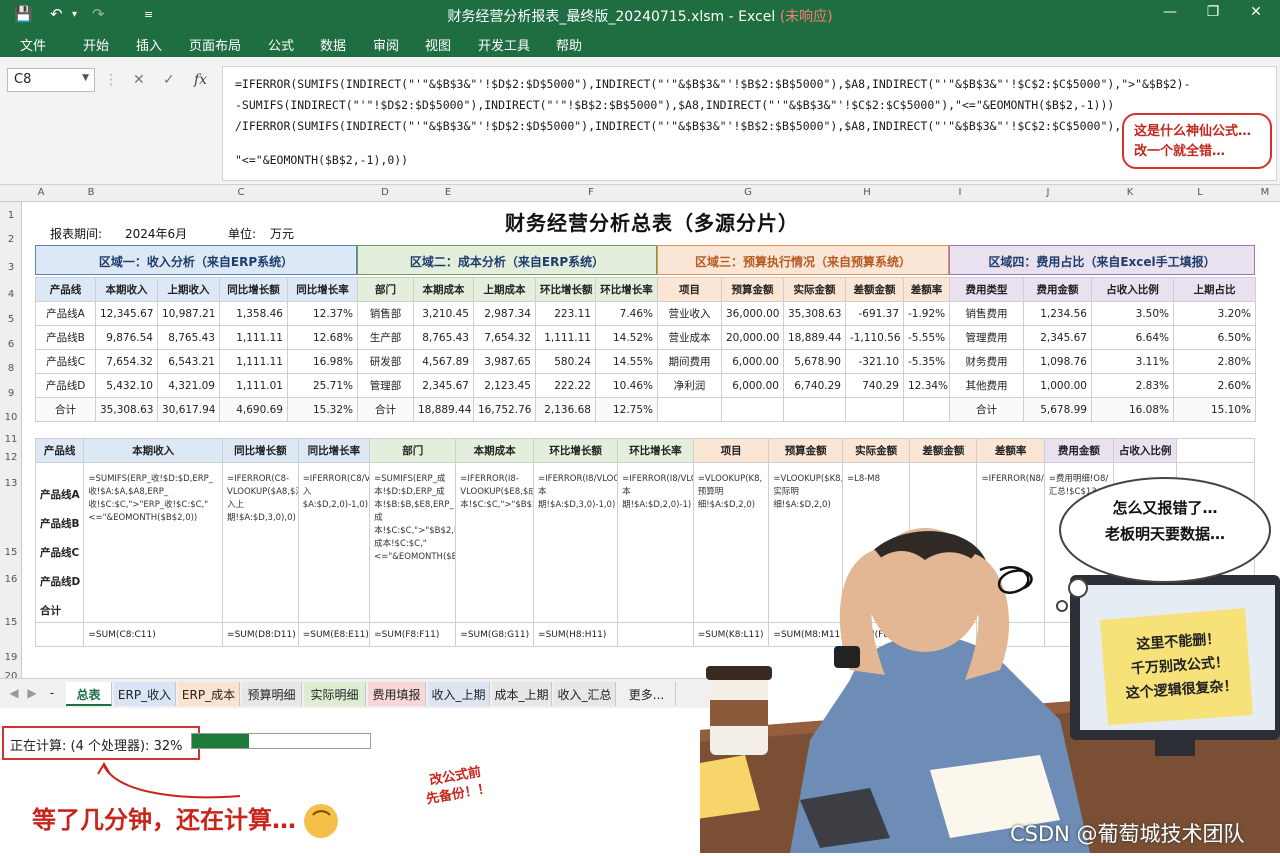 The width and height of the screenshot is (1280, 856). Describe the element at coordinates (156, 233) in the screenshot. I see `period-value: 2024年6月` at that location.